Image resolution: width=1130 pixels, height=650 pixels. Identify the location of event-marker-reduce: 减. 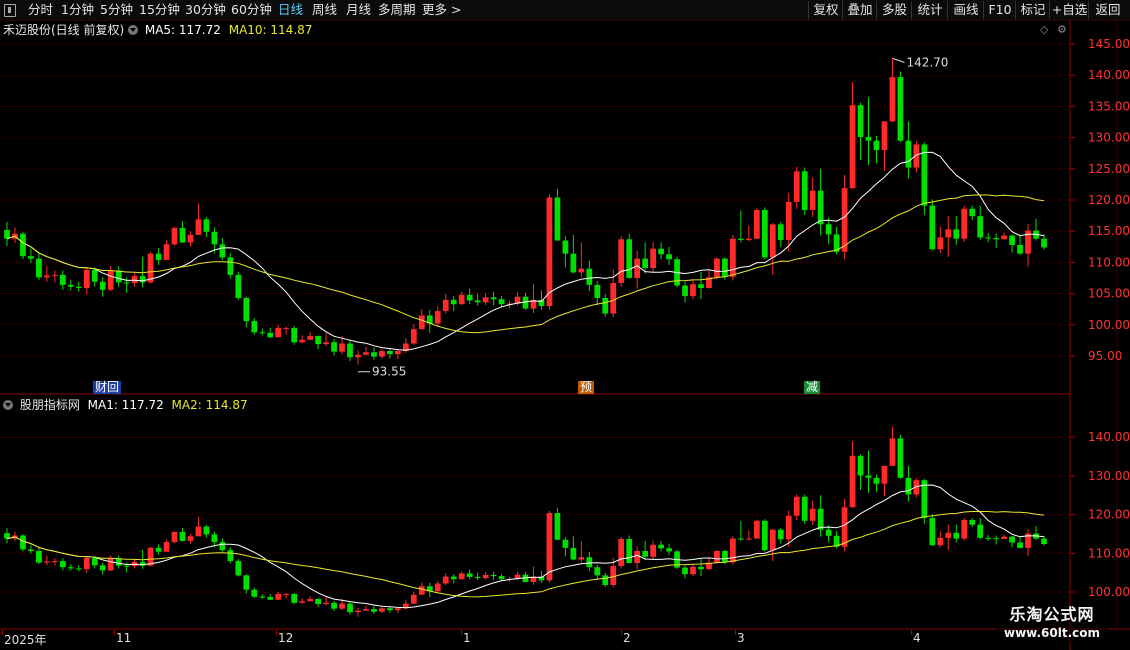
(812, 387).